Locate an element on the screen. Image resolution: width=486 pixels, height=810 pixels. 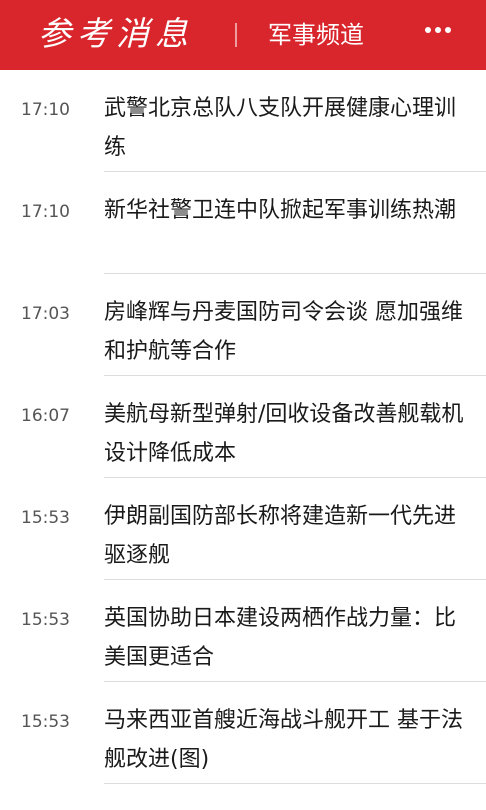
news-item: 15:53 英国协助日本建设两栖作战力量：比美国更适合 is located at coordinates (243, 631).